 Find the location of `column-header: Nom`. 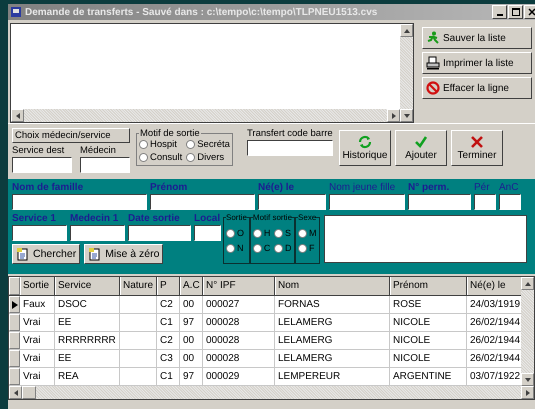

column-header: Nom is located at coordinates (332, 286).